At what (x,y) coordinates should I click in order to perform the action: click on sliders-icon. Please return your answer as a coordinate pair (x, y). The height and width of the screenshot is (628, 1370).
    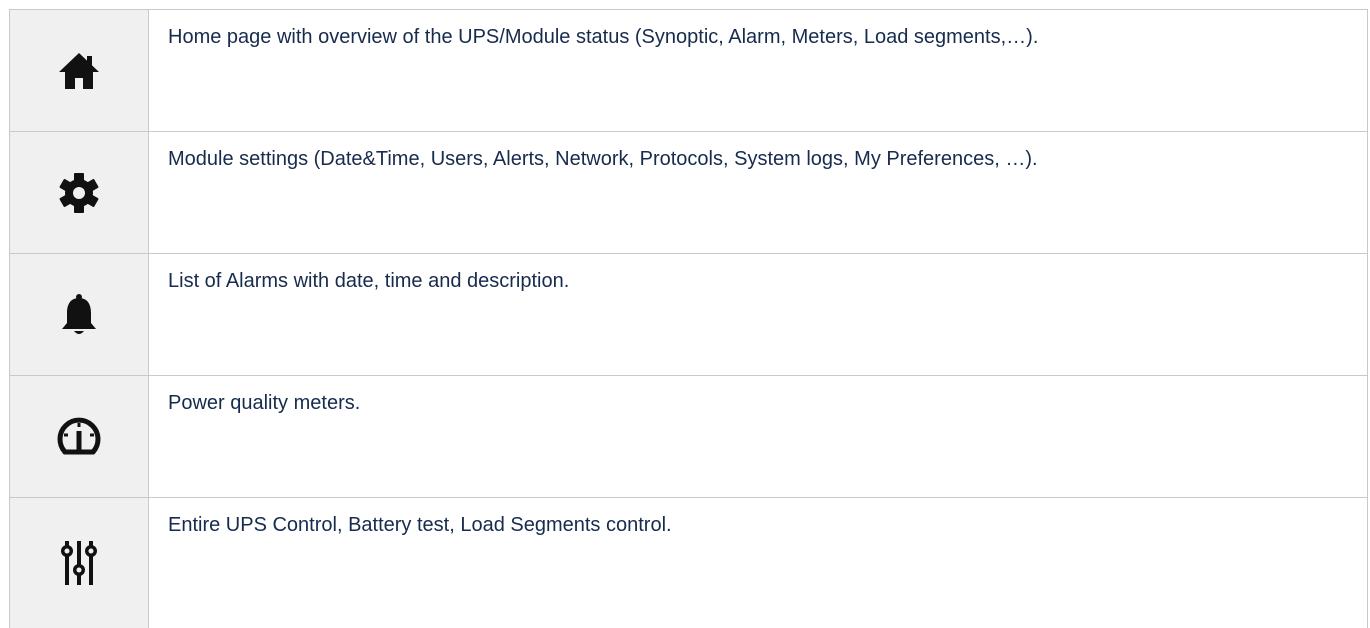
    Looking at the image, I should click on (79, 563).